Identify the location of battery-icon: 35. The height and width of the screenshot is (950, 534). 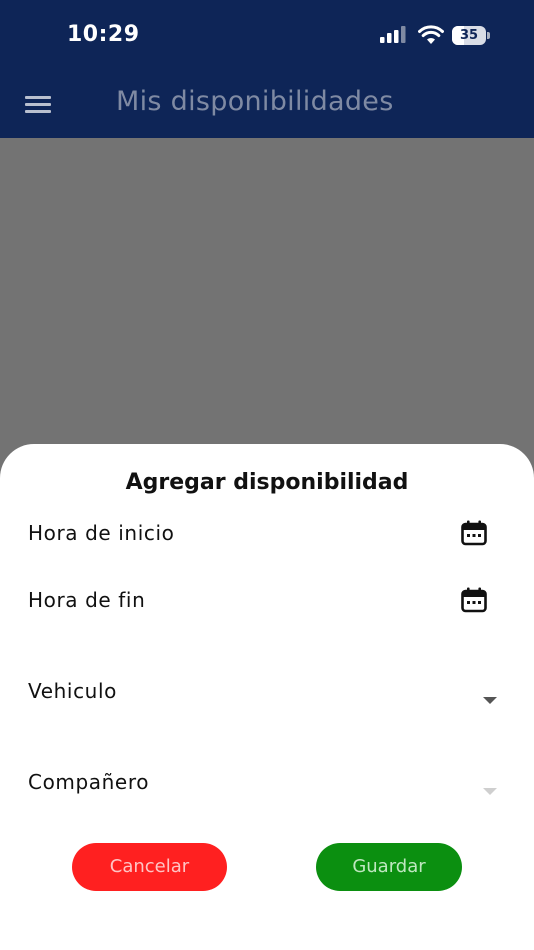
(471, 35).